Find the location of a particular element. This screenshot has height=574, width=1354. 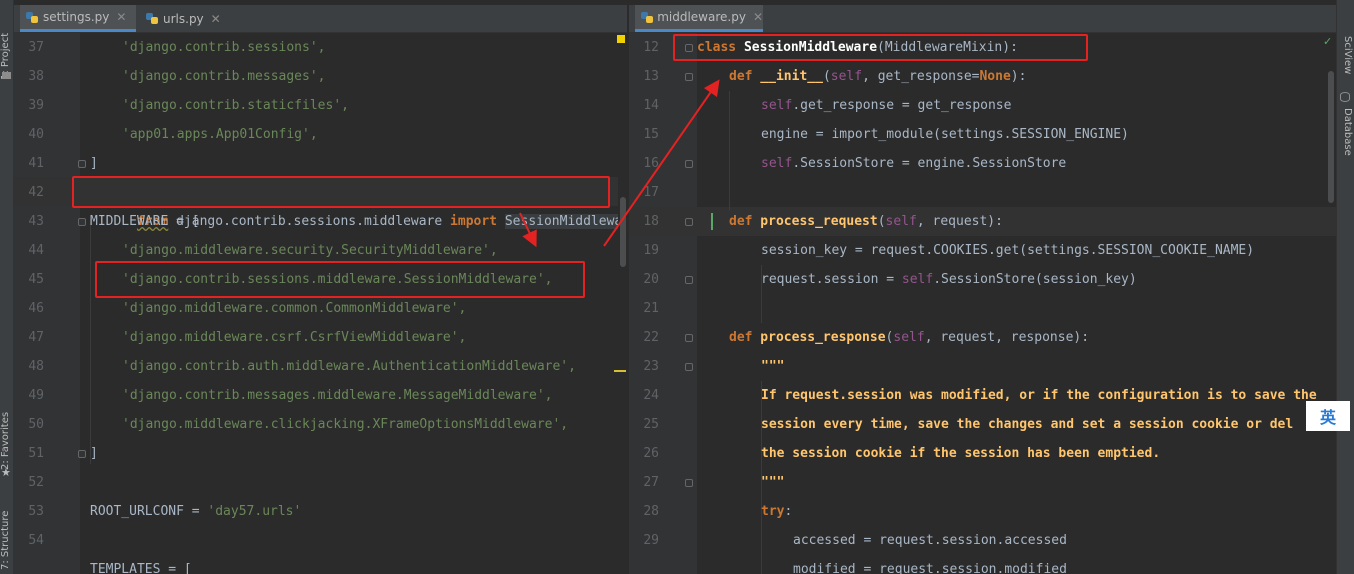

annotation-arrow-small is located at coordinates (528, 230).